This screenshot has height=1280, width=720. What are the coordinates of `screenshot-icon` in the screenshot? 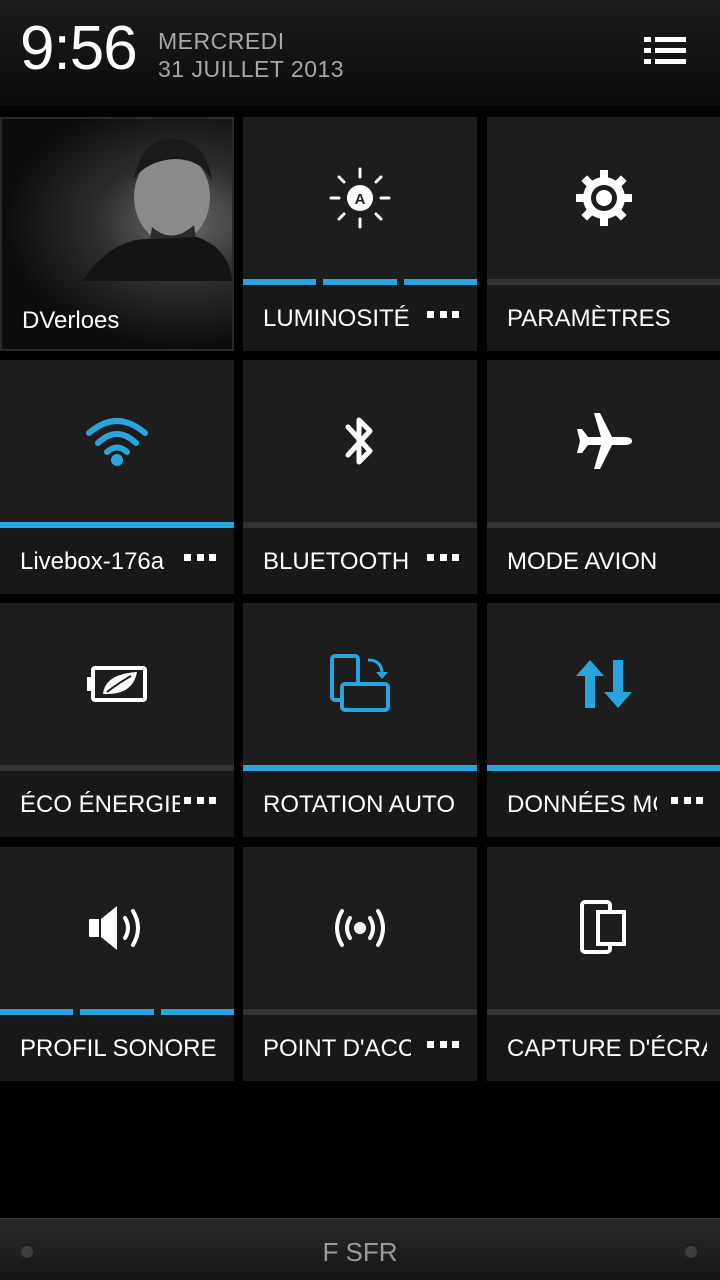 It's located at (603, 927).